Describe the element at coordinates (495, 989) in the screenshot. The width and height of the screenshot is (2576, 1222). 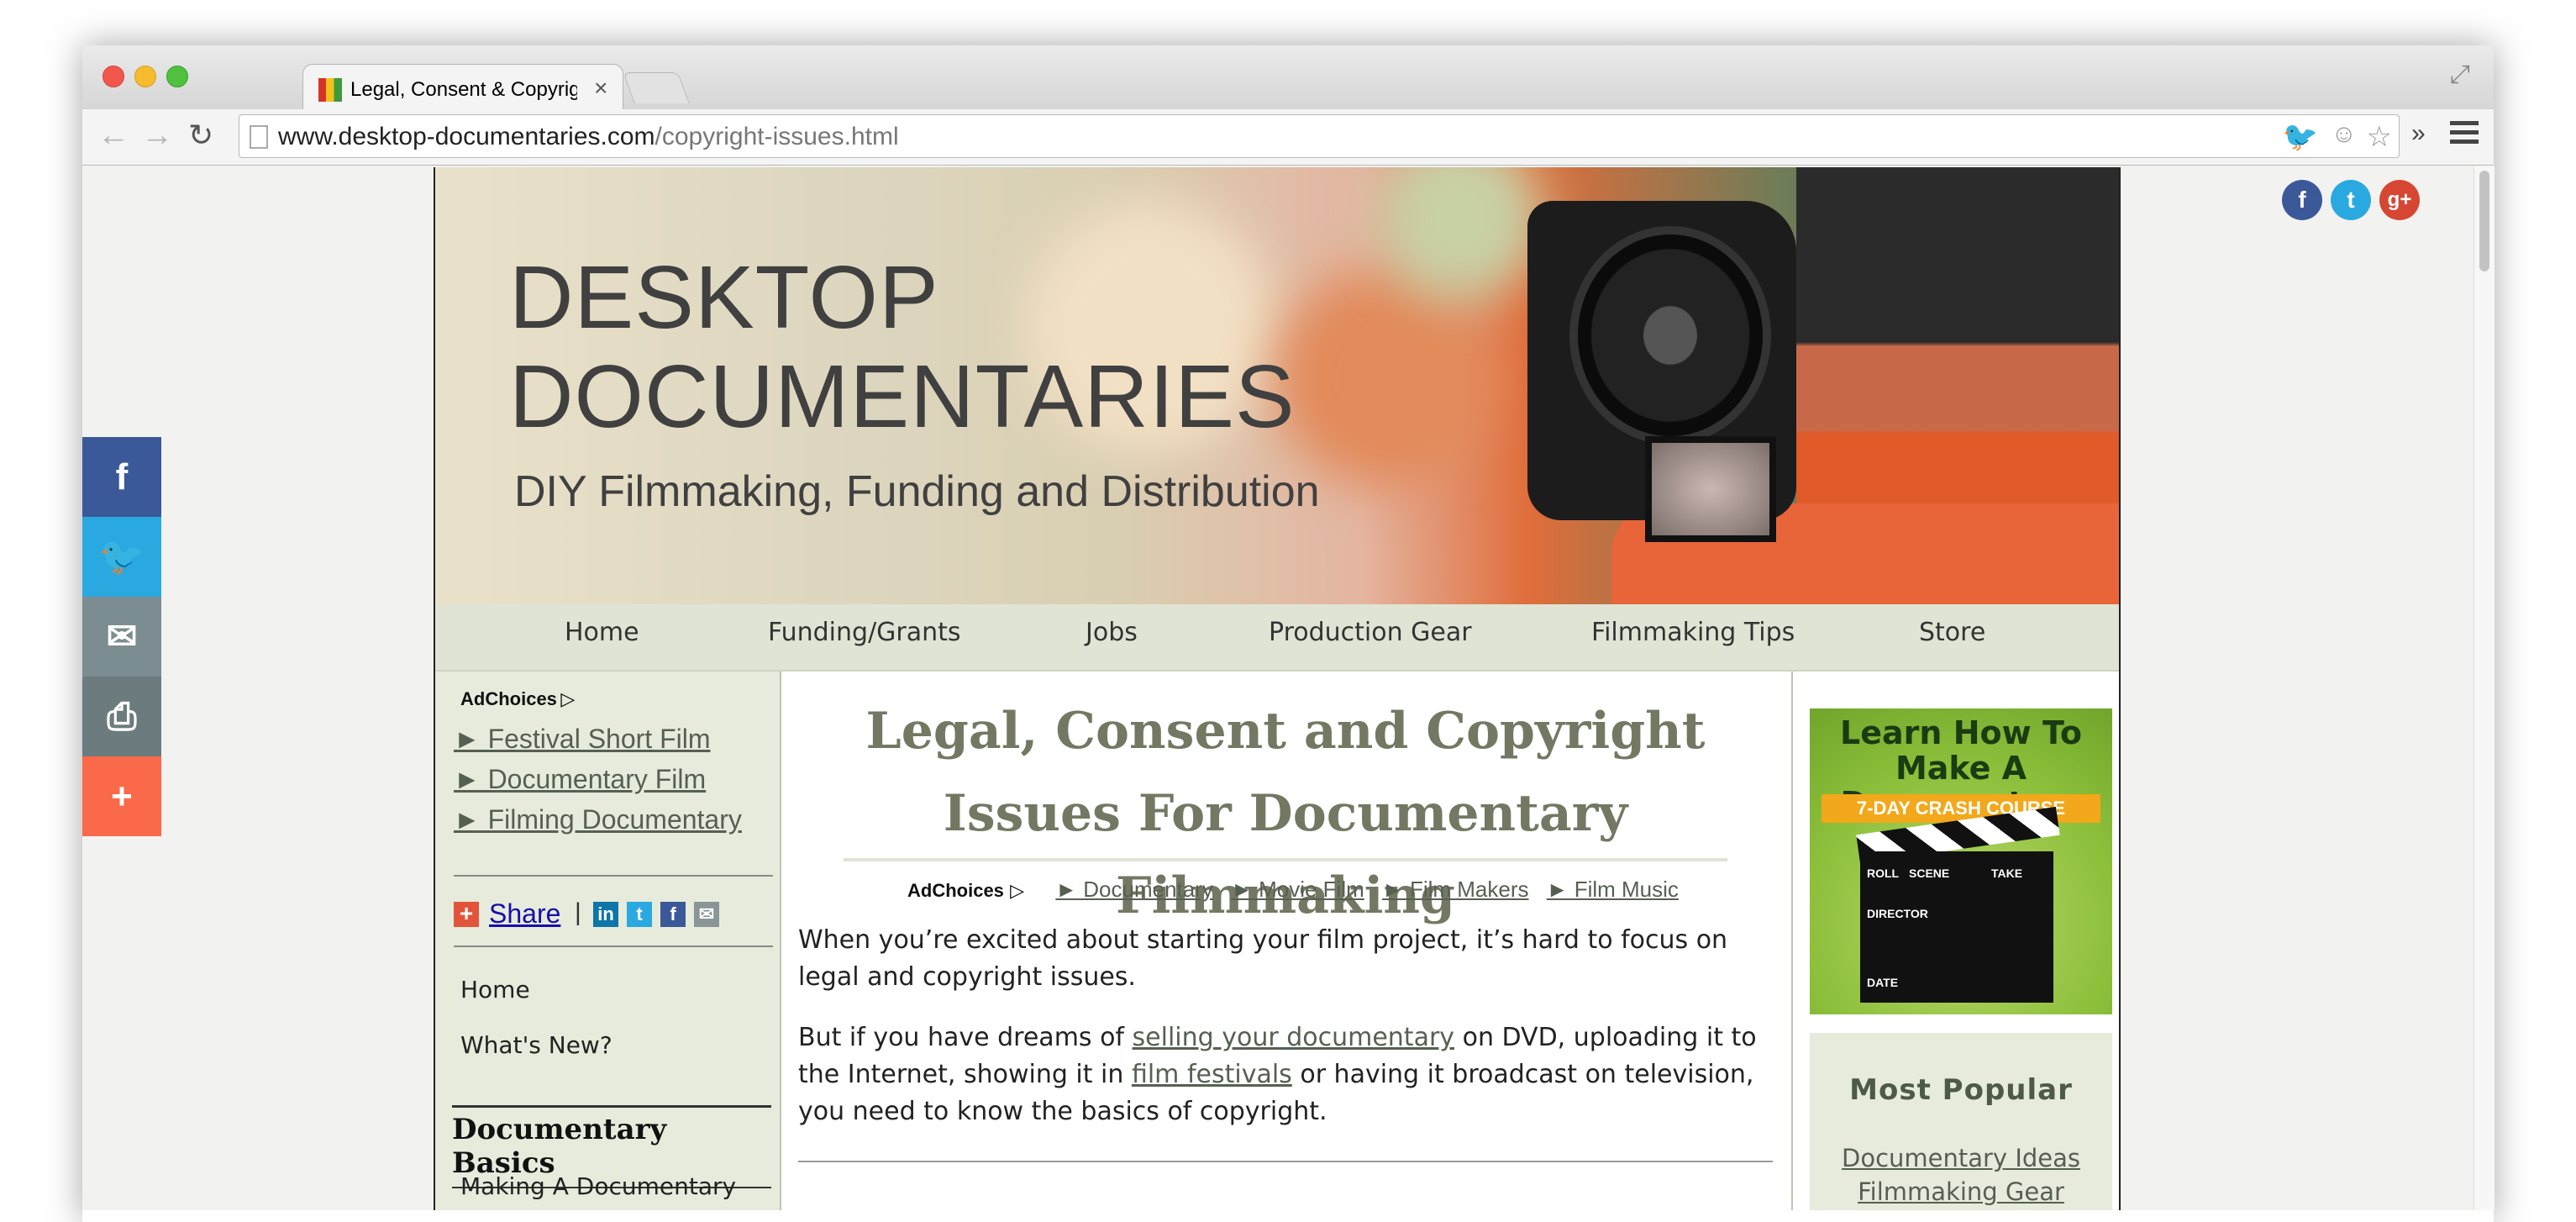
I see `sidebar-link-home: Home` at that location.